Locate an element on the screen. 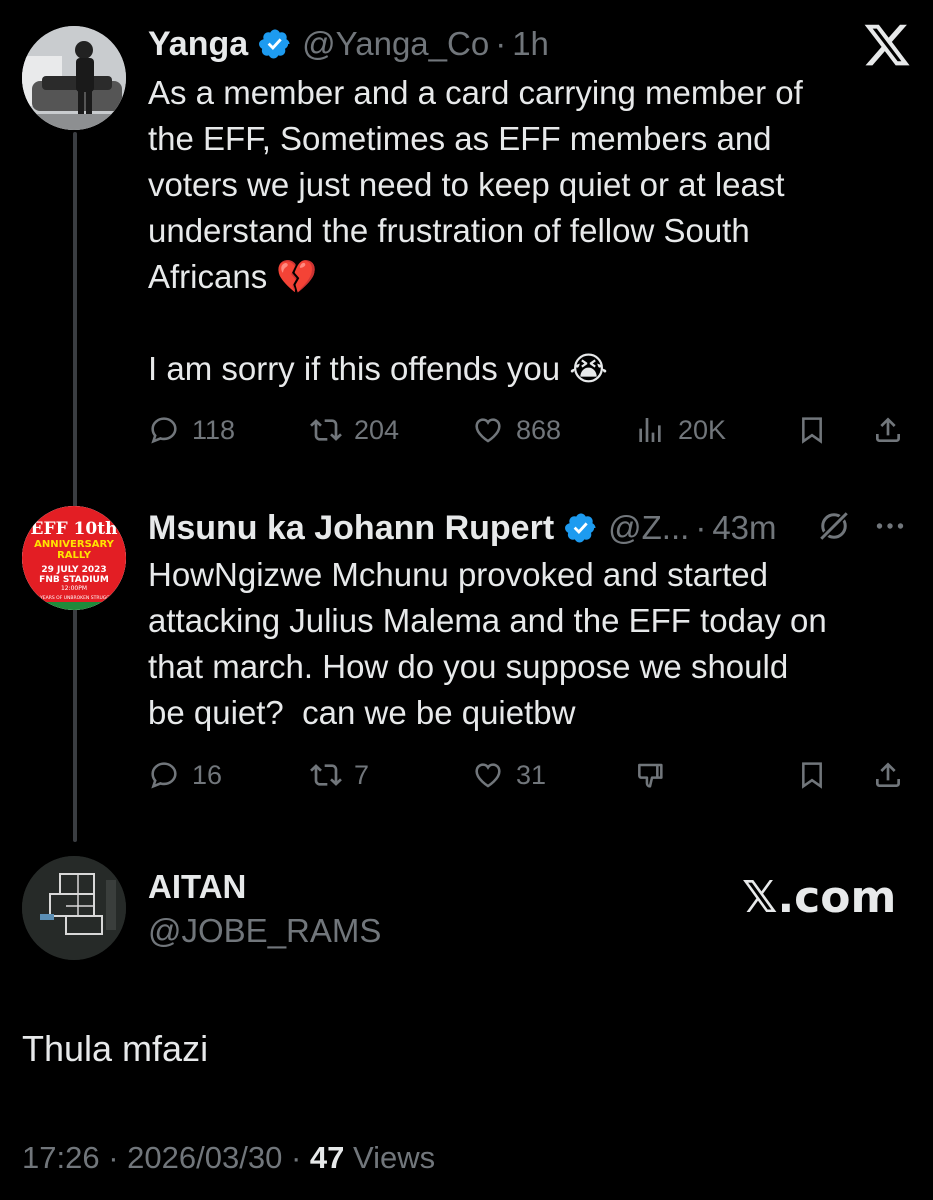  reply-count: 16 is located at coordinates (207, 774).